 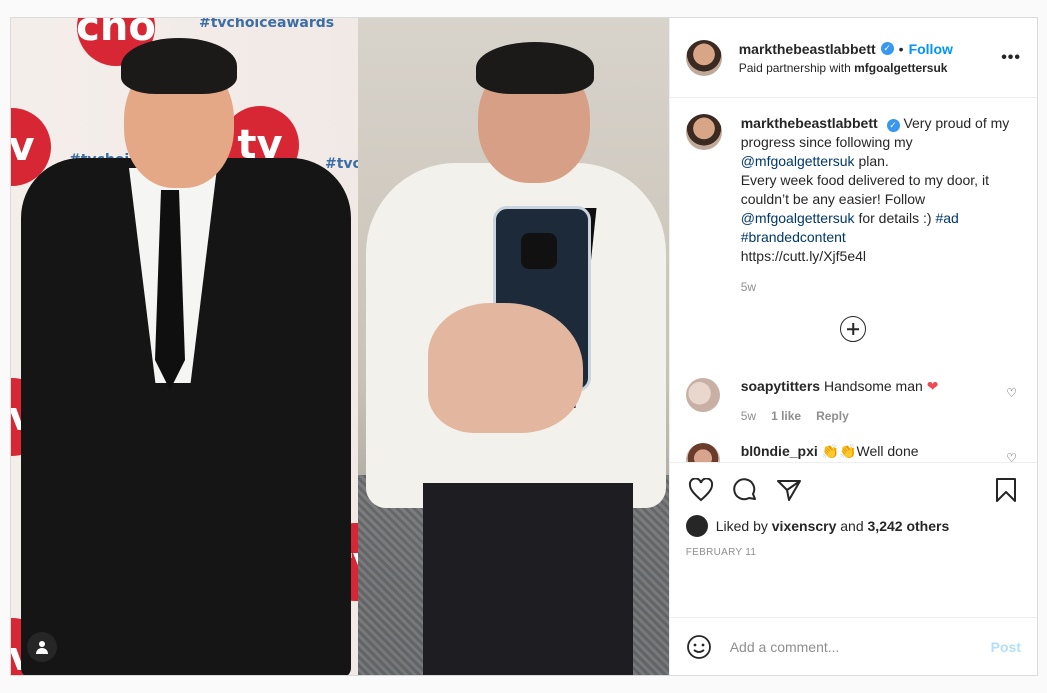 What do you see at coordinates (539, 251) in the screenshot?
I see `phone-camera` at bounding box center [539, 251].